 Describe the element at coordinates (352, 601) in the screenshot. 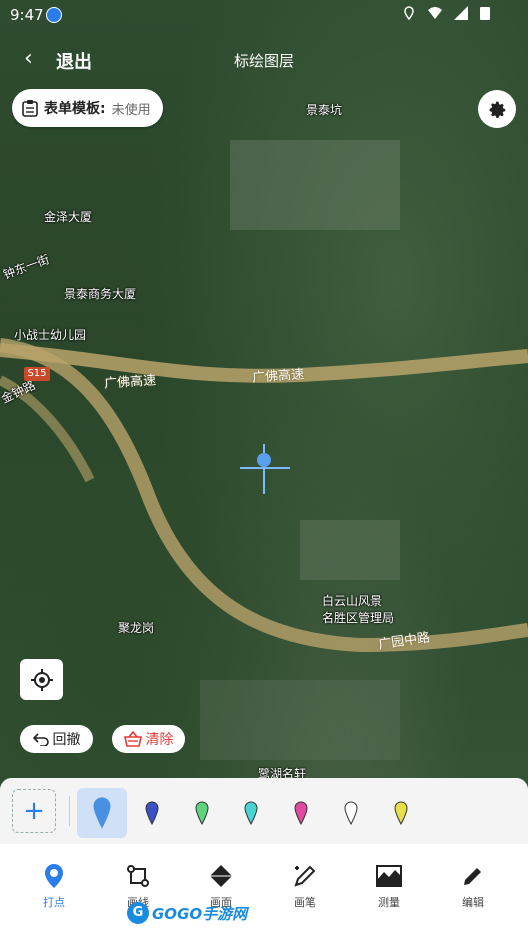

I see `map-label: 白云山风景` at that location.